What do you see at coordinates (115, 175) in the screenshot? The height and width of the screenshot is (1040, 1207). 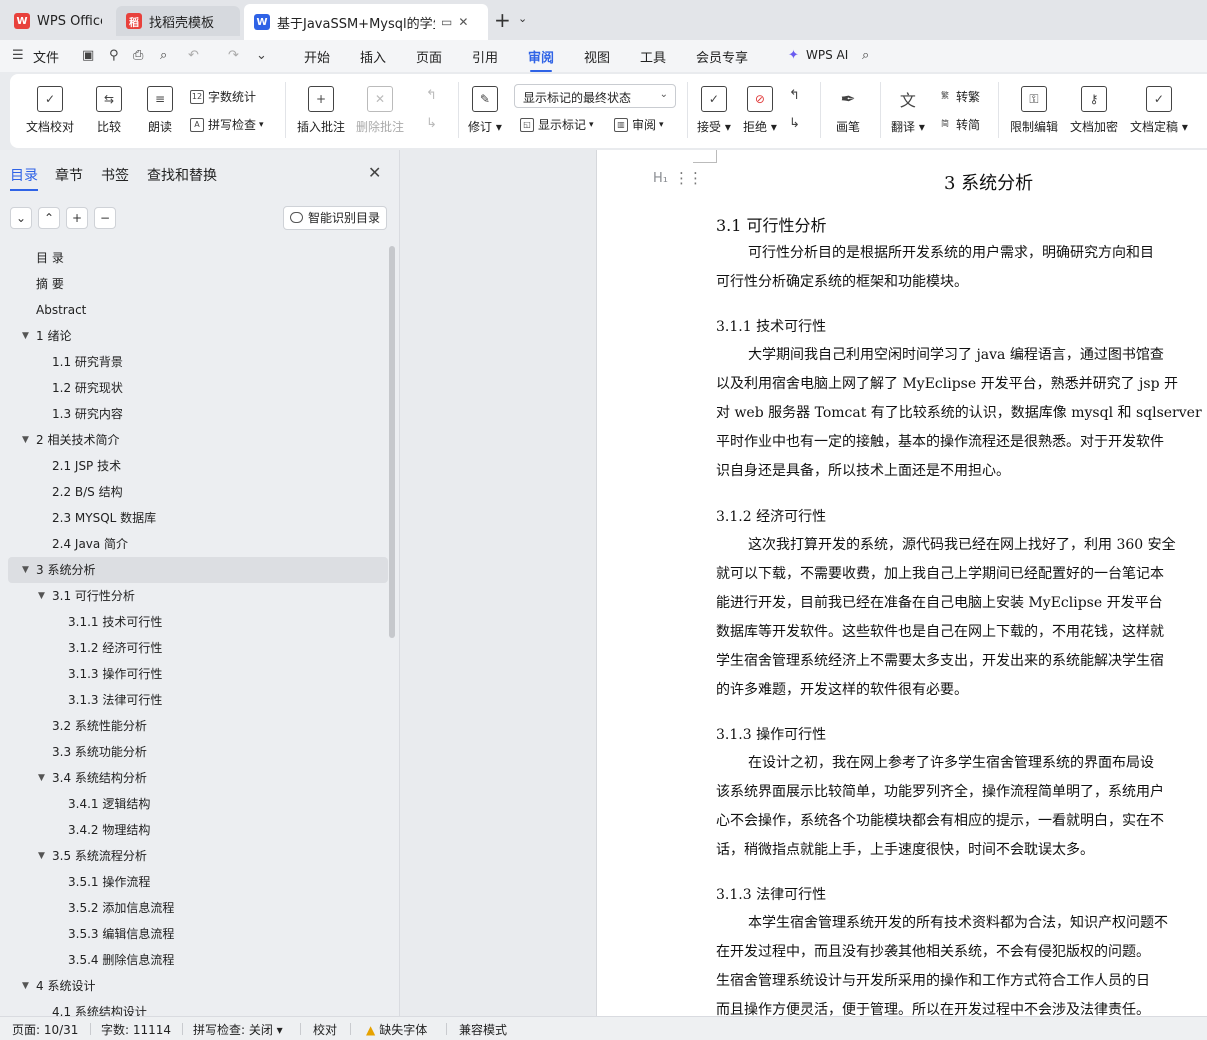 I see `tab-bookmarks: 书签` at bounding box center [115, 175].